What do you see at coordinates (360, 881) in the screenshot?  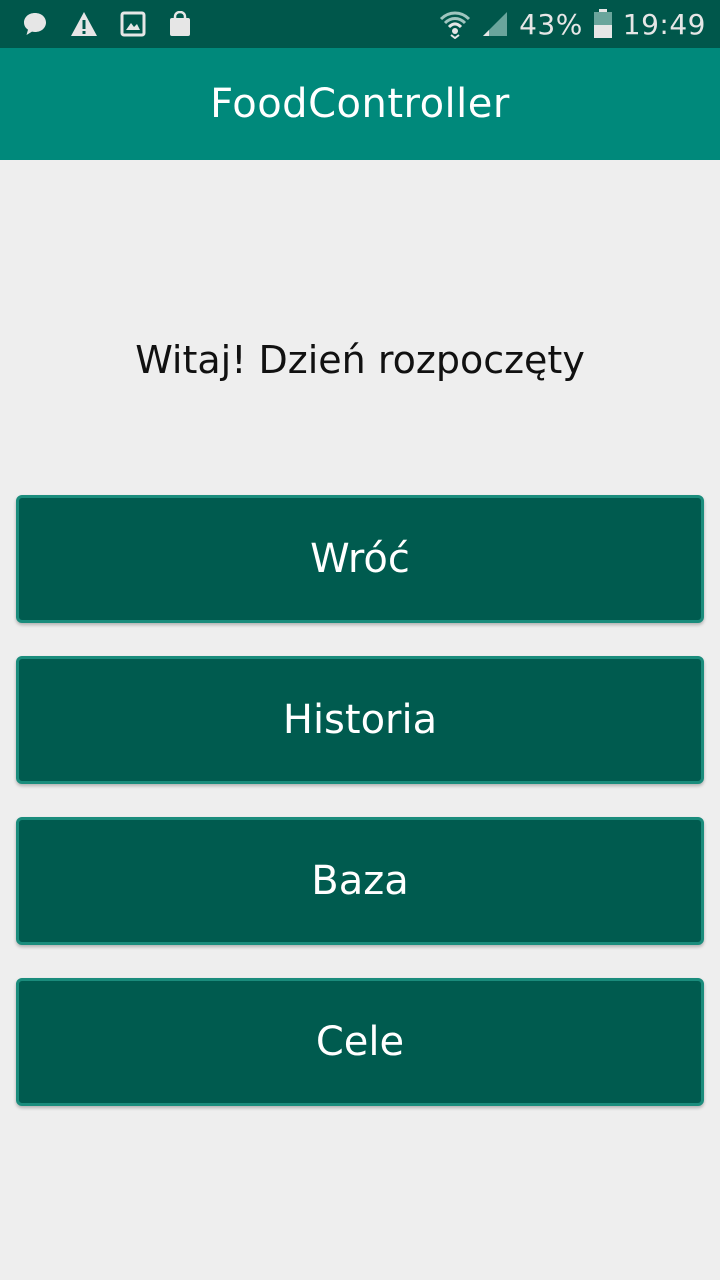 I see `database-button: Baza` at bounding box center [360, 881].